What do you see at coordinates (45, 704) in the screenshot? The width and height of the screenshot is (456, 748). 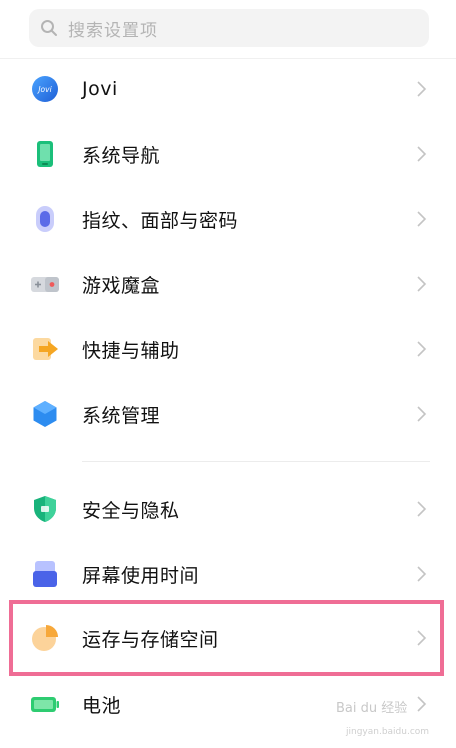 I see `battery-icon` at bounding box center [45, 704].